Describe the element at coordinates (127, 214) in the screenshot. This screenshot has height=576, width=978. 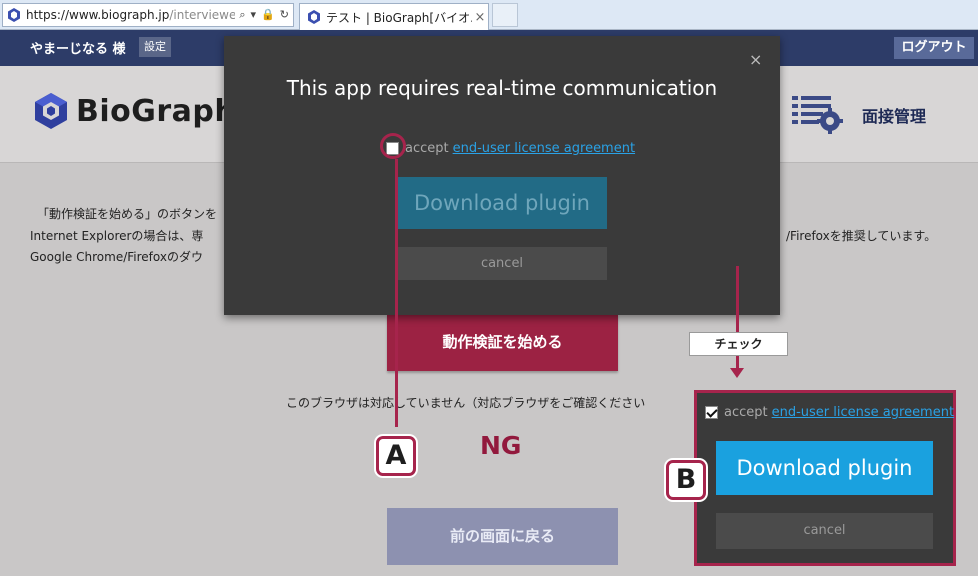
I see `instruction-line-1: 「動作検証を始める」のボタンを` at that location.